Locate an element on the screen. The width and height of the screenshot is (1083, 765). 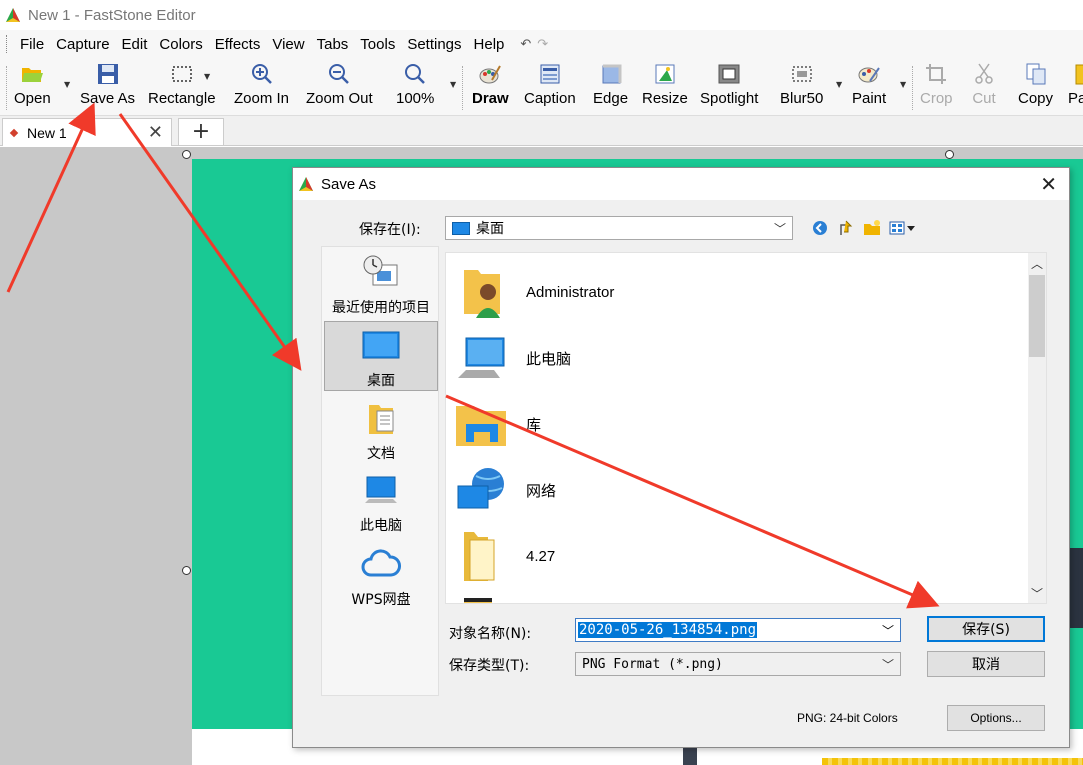
image-content-dark is located at coordinates (1075, 588).